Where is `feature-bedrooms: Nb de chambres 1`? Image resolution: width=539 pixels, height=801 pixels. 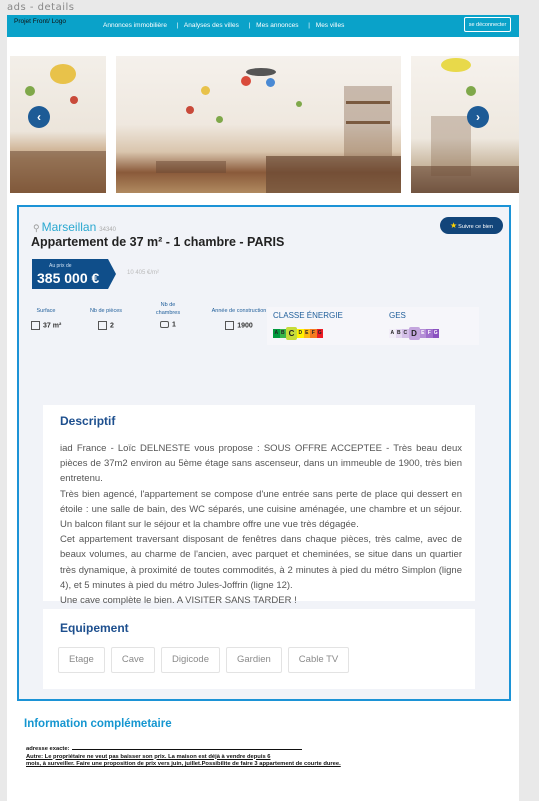 feature-bedrooms: Nb de chambres 1 is located at coordinates (168, 314).